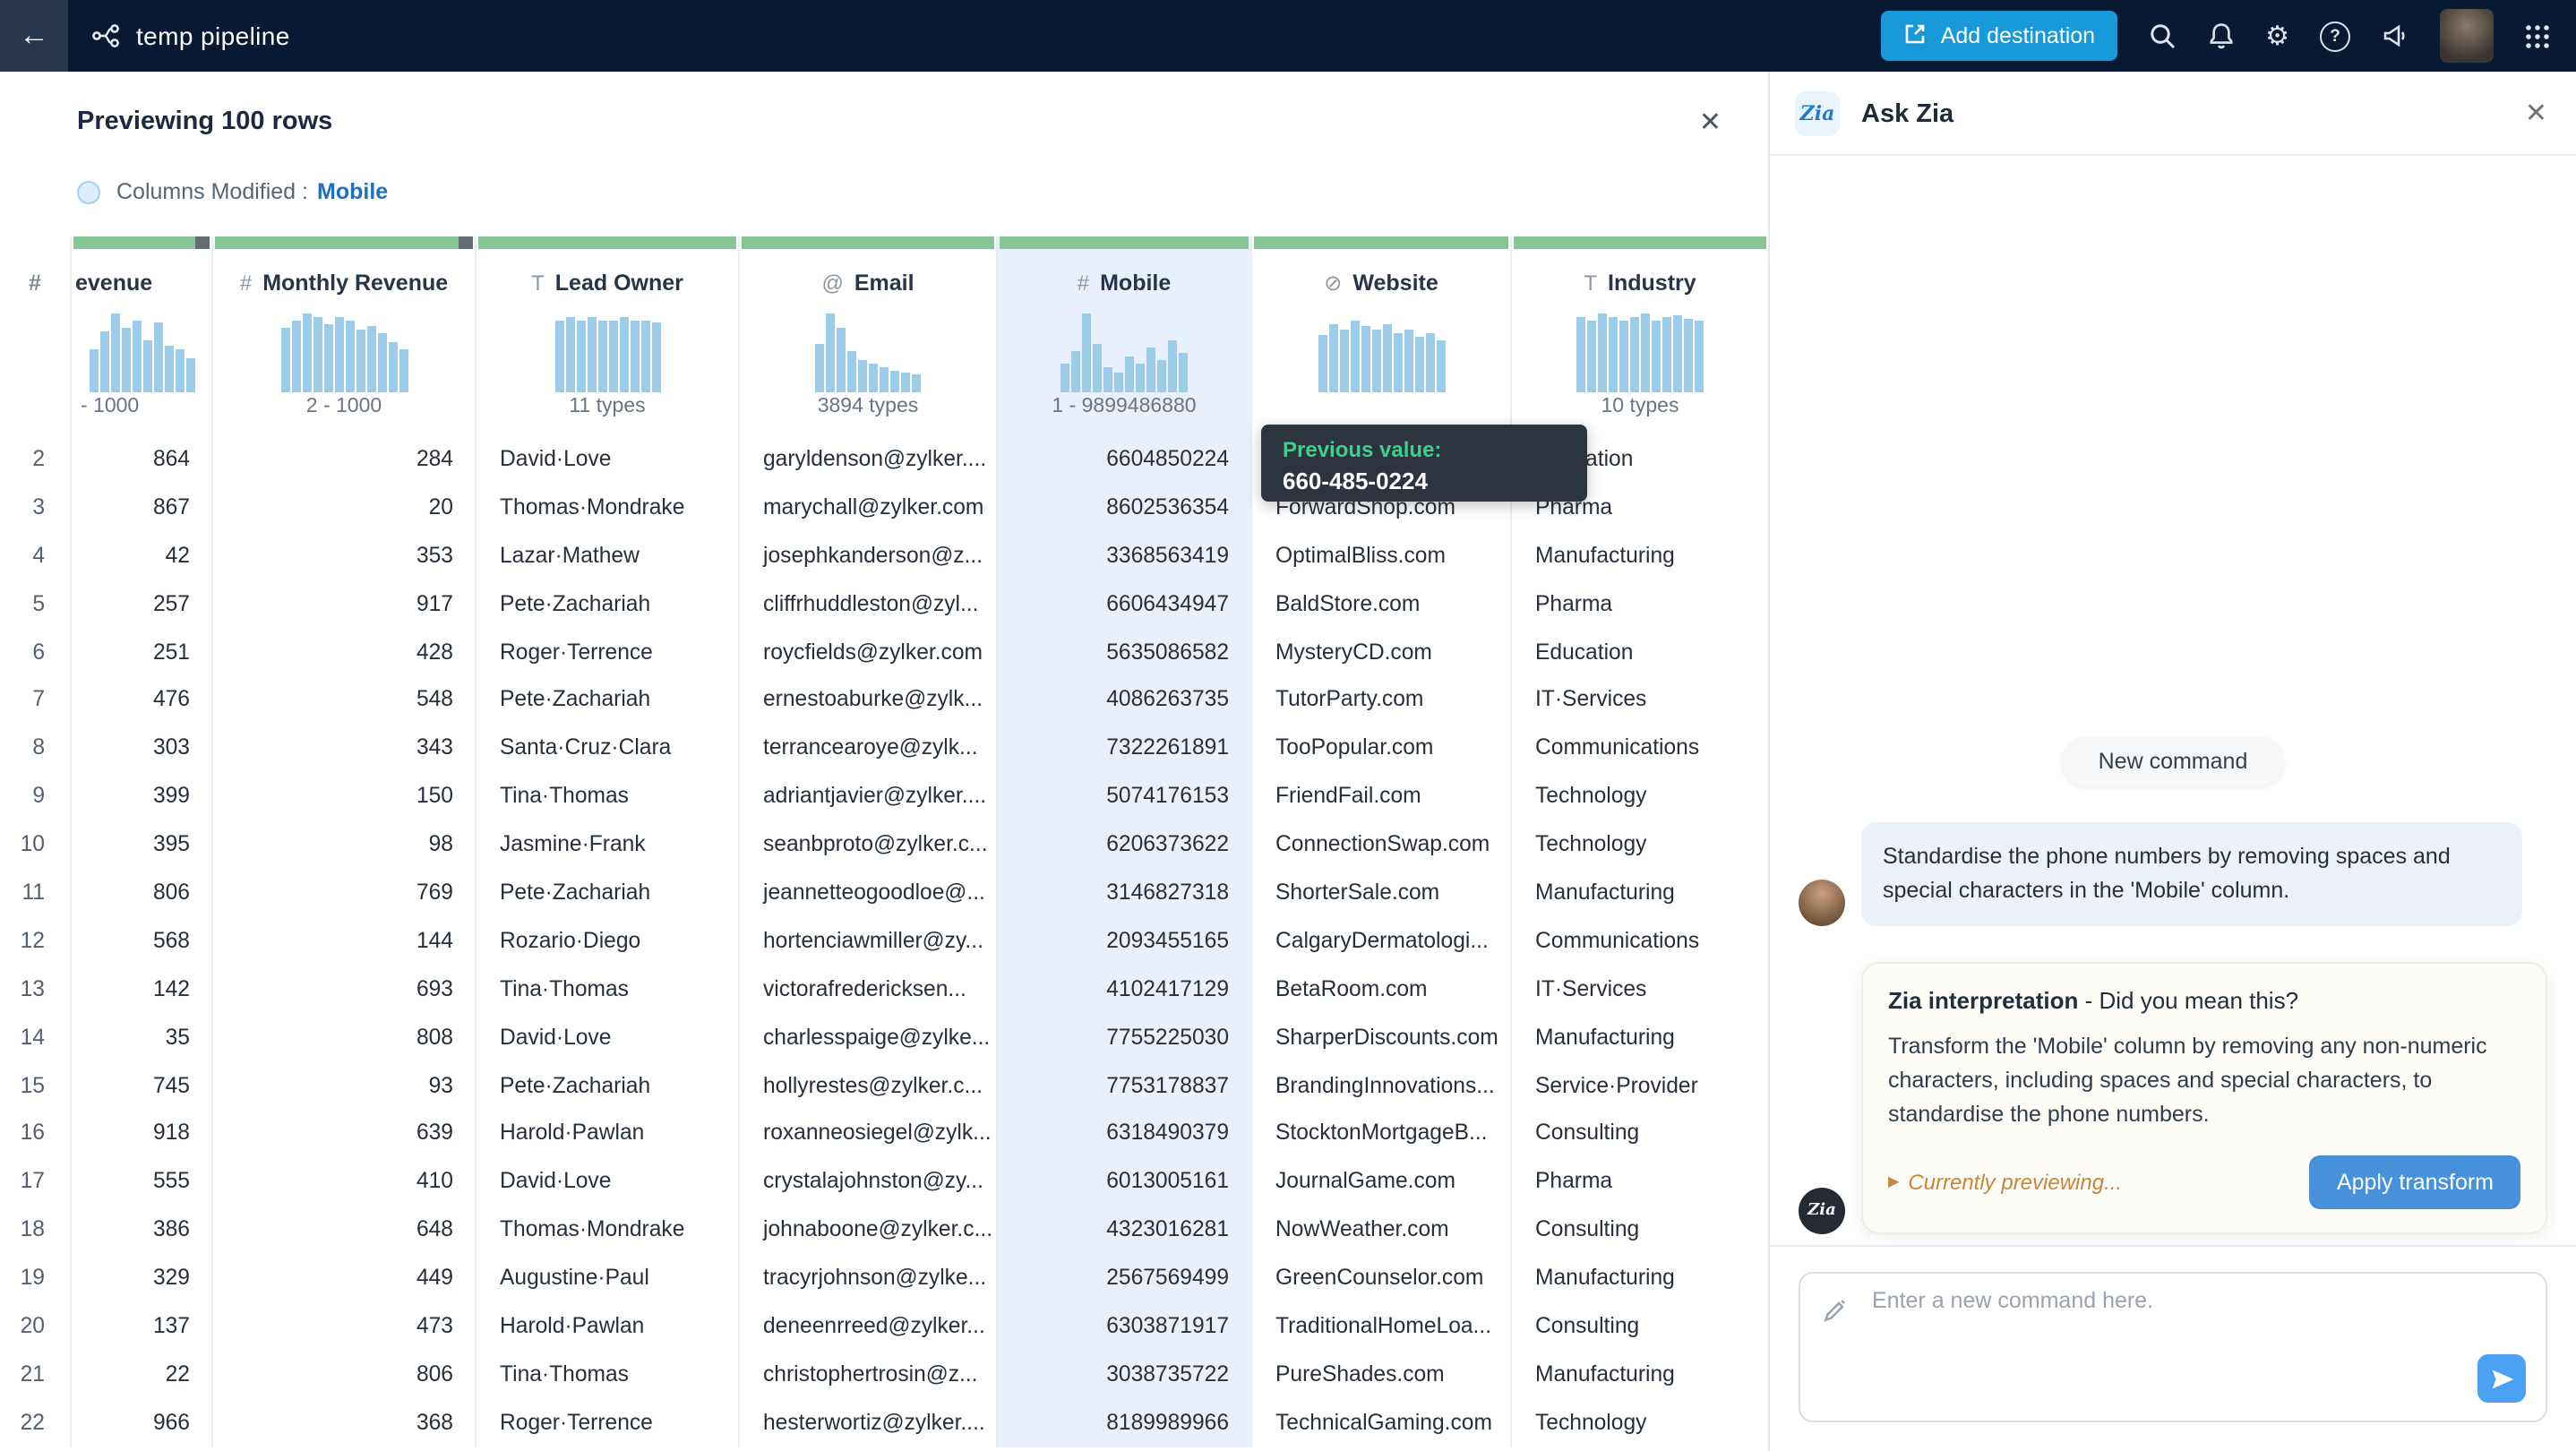 Image resolution: width=2576 pixels, height=1451 pixels. I want to click on modified-column-link: Mobile, so click(352, 191).